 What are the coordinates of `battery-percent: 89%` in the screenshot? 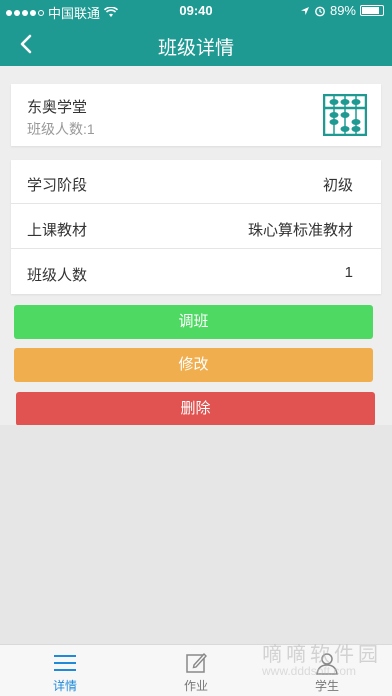 It's located at (342, 10).